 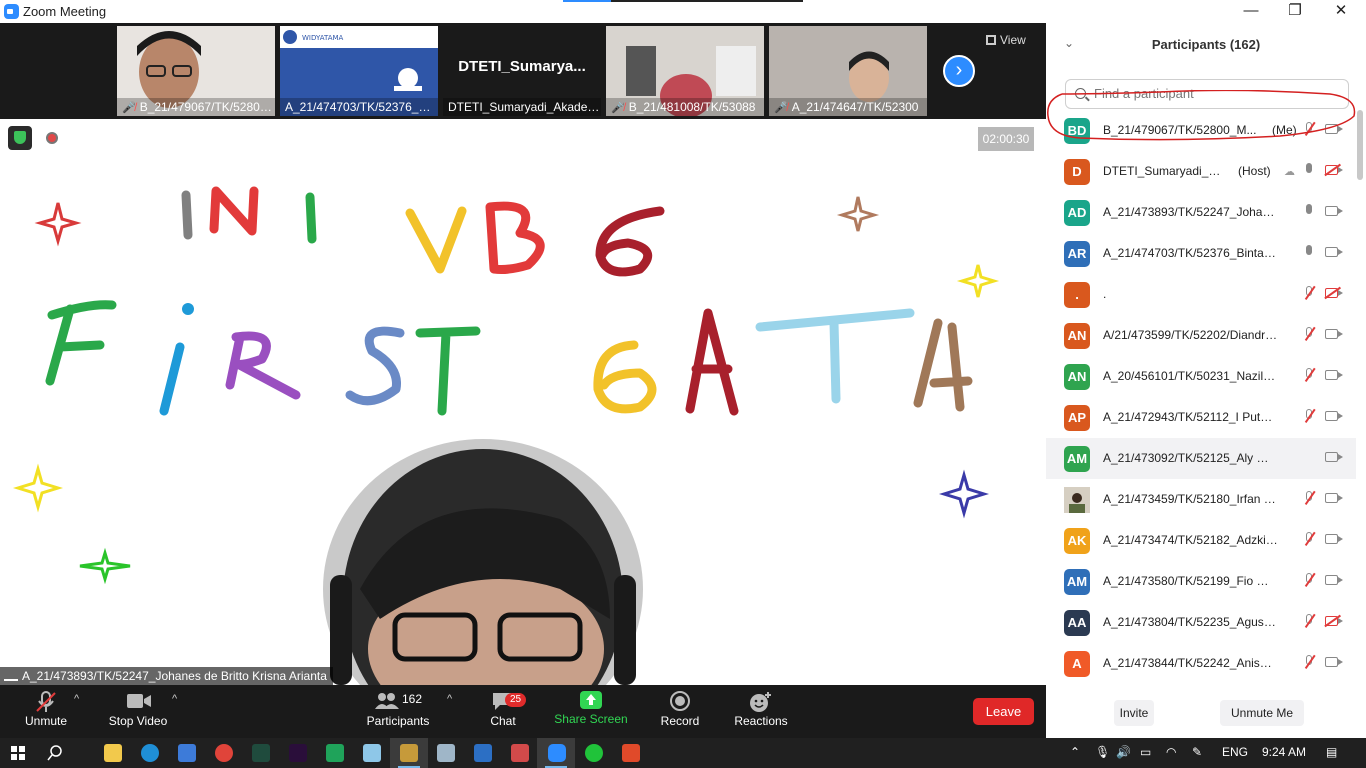 What do you see at coordinates (196, 71) in the screenshot?
I see `video-thumbnail: 🎤̸ B_21/479067/TK/52800_M` at bounding box center [196, 71].